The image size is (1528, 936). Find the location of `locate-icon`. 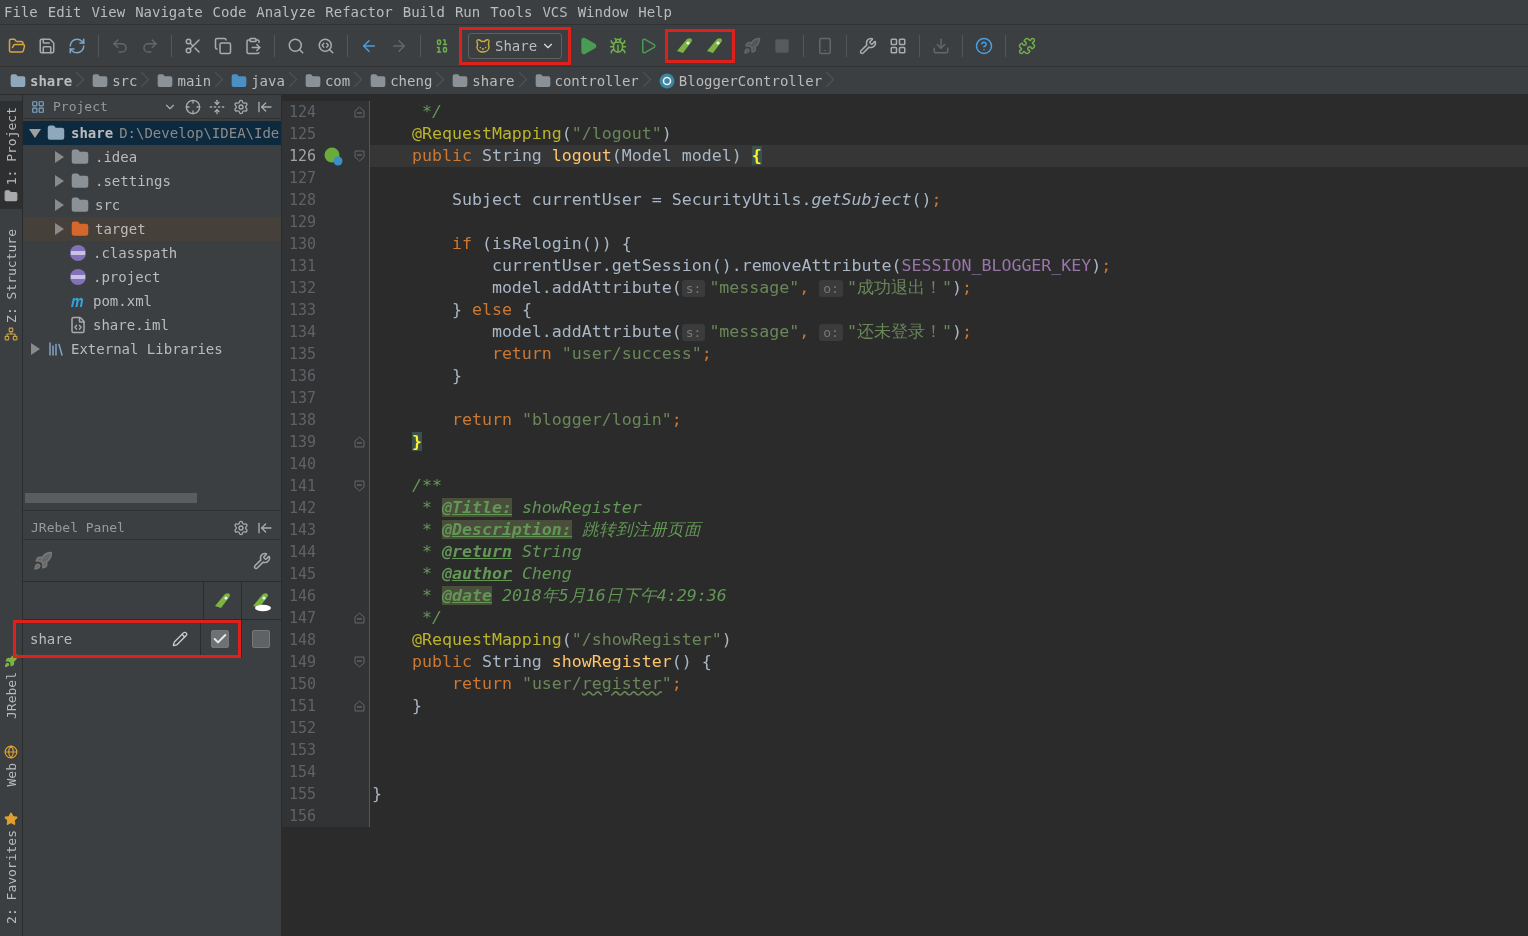

locate-icon is located at coordinates (193, 106).